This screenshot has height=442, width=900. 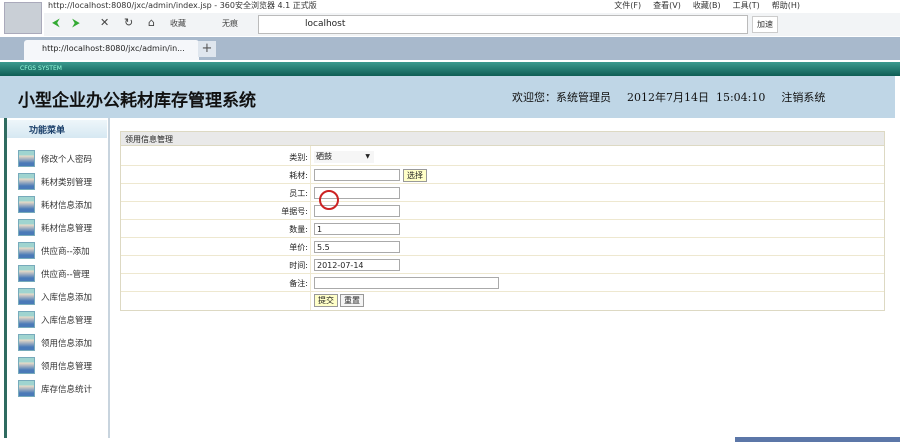 What do you see at coordinates (817, 439) in the screenshot?
I see `taskbar` at bounding box center [817, 439].